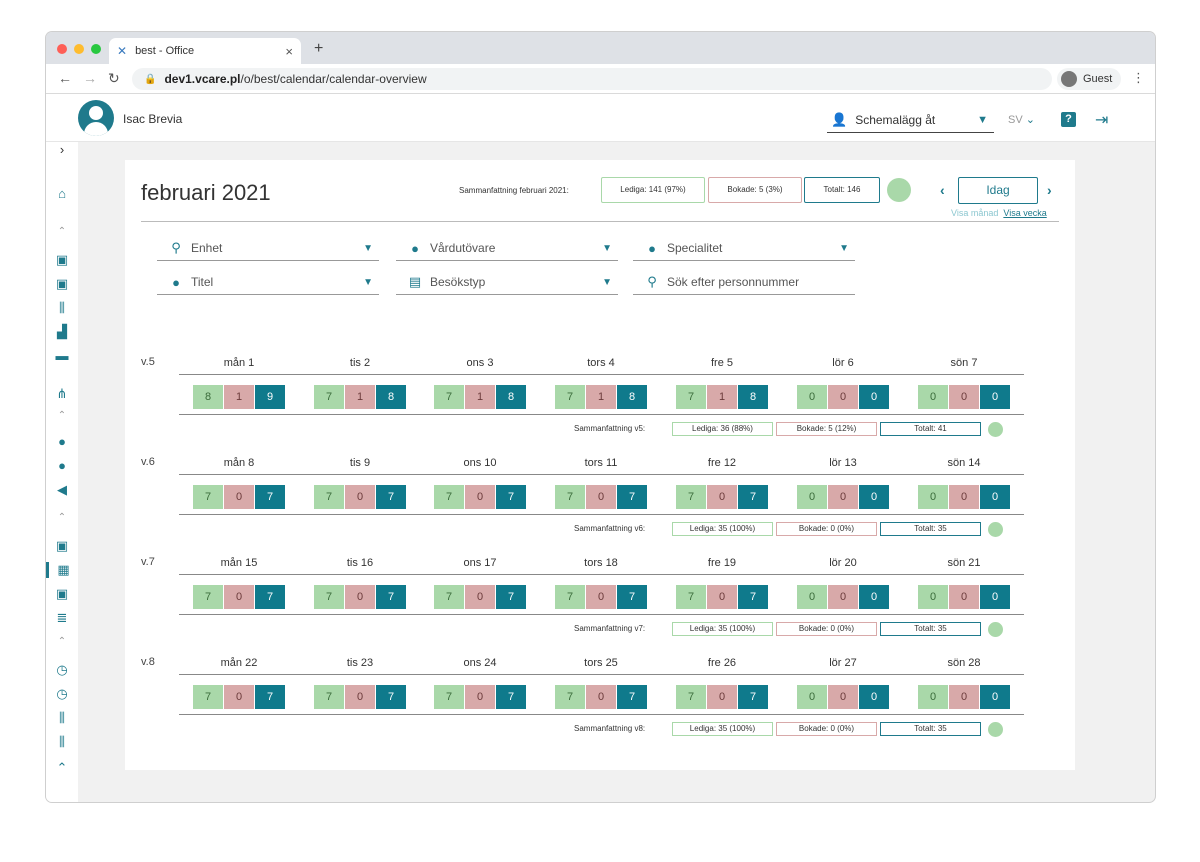  Describe the element at coordinates (62, 768) in the screenshot. I see `chevron-up-icon: ⌃` at that location.